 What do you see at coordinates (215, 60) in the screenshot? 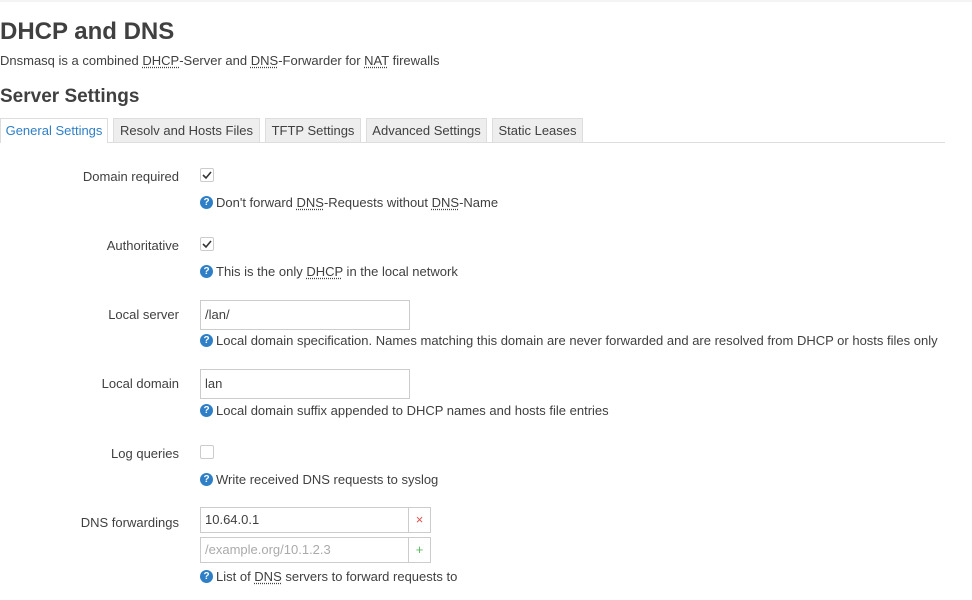
I see `description-text: -Server and` at bounding box center [215, 60].